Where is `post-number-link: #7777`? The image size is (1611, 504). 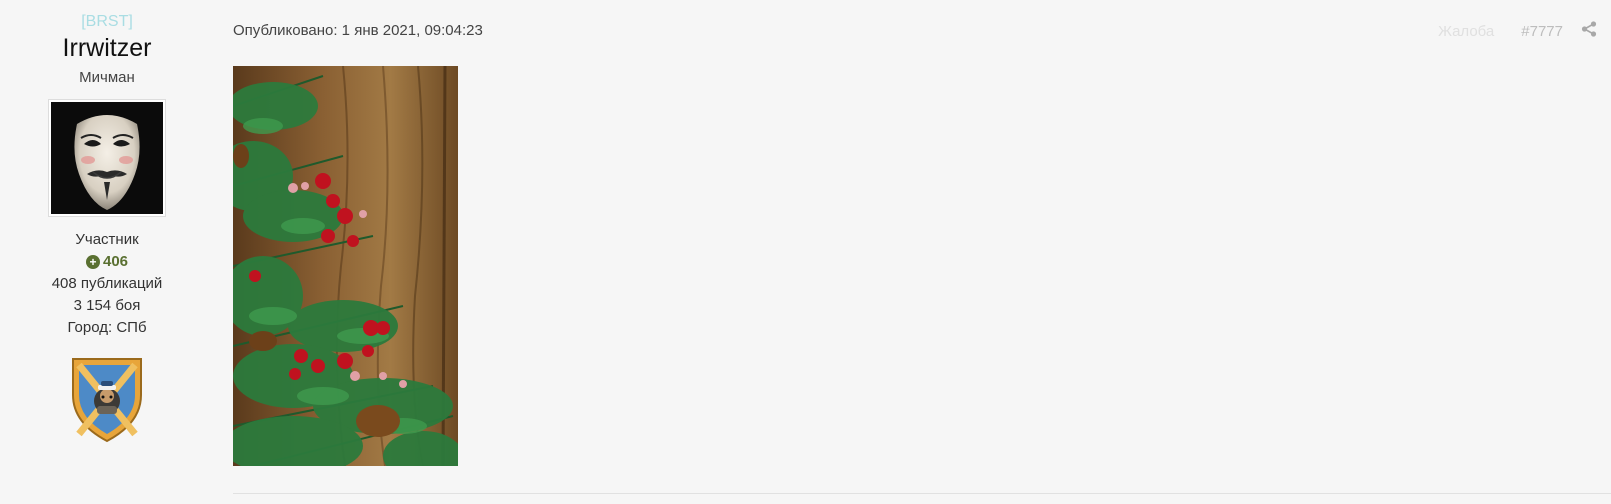
post-number-link: #7777 is located at coordinates (1542, 32).